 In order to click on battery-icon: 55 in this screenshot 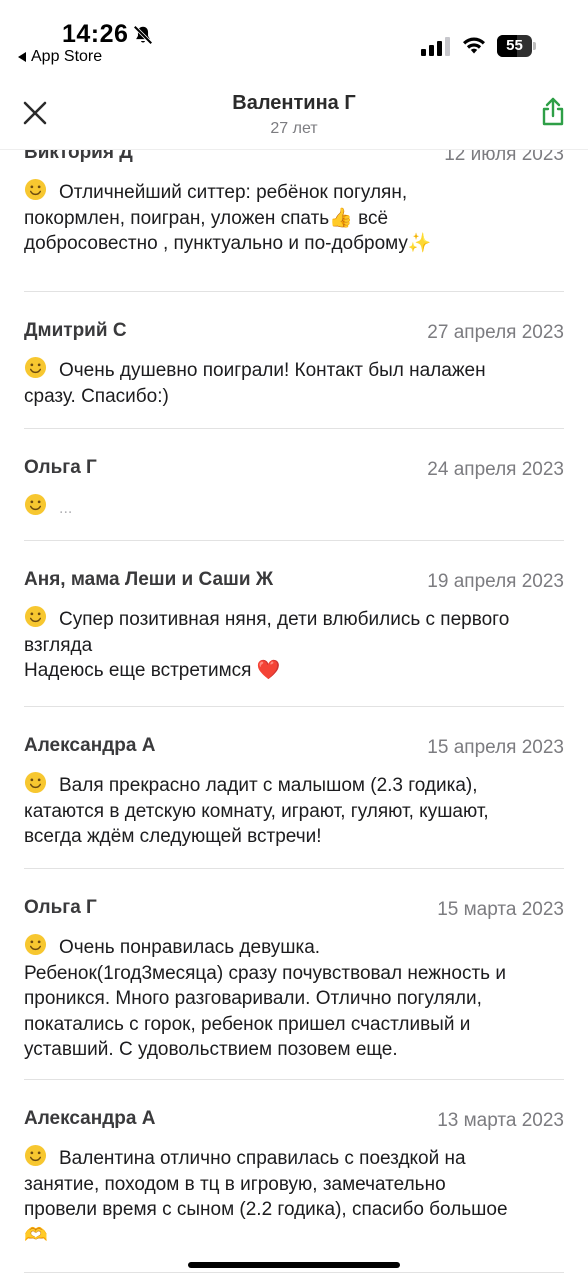, I will do `click(517, 46)`.